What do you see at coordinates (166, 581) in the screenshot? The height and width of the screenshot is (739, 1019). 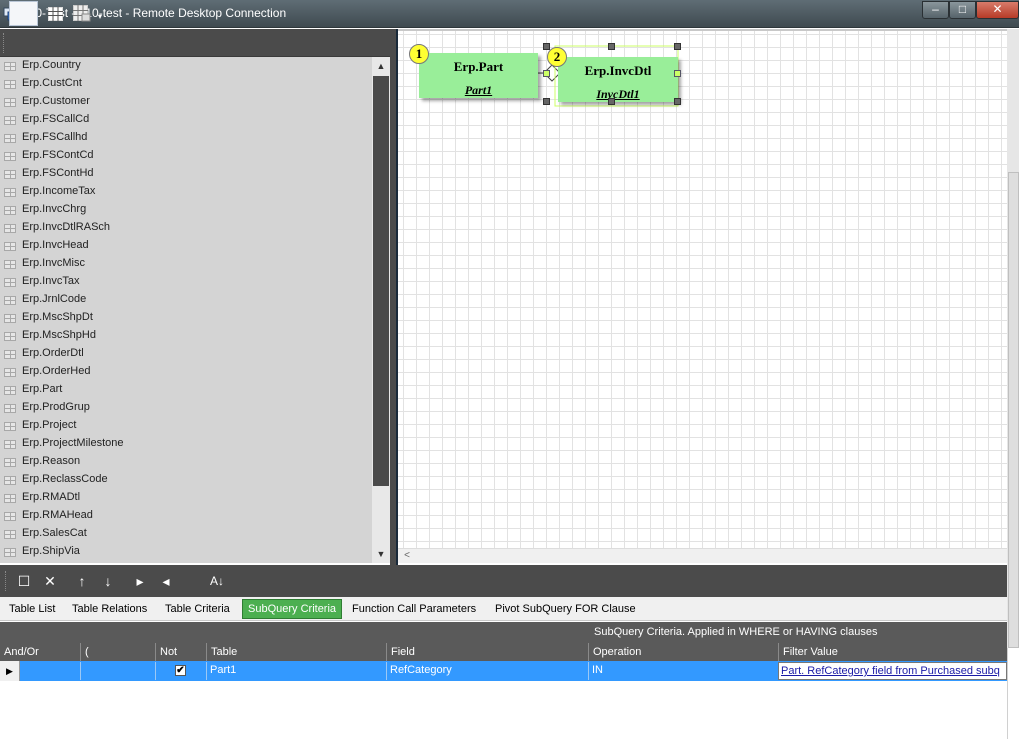 I see `back-icon: ◂` at bounding box center [166, 581].